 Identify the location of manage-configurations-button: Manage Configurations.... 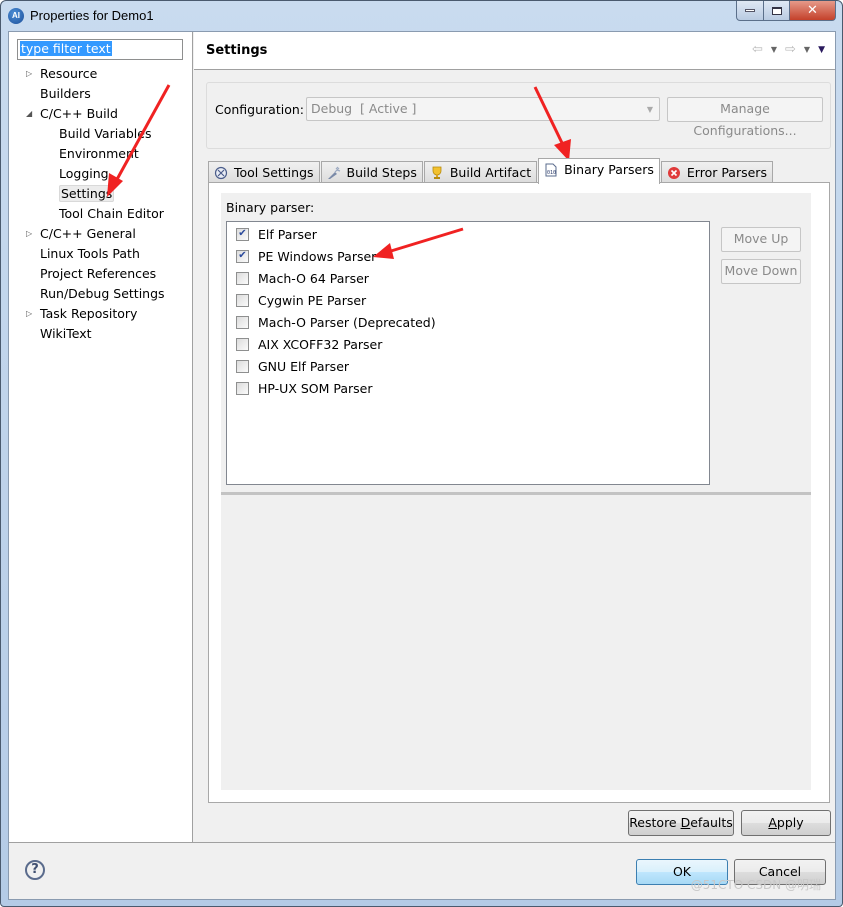
(745, 117).